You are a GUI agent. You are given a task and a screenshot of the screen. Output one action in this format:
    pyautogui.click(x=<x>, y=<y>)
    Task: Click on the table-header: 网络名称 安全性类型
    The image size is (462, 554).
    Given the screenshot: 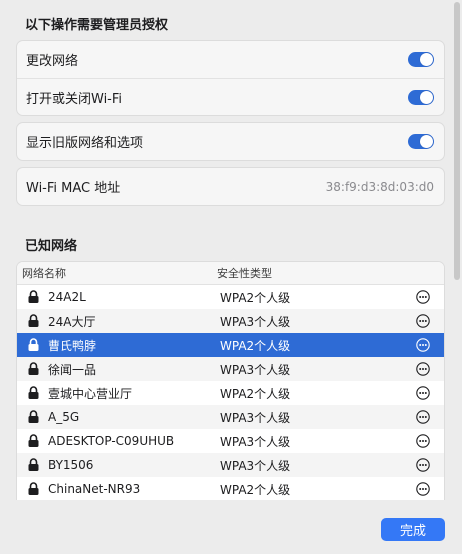 What is the action you would take?
    pyautogui.click(x=230, y=273)
    